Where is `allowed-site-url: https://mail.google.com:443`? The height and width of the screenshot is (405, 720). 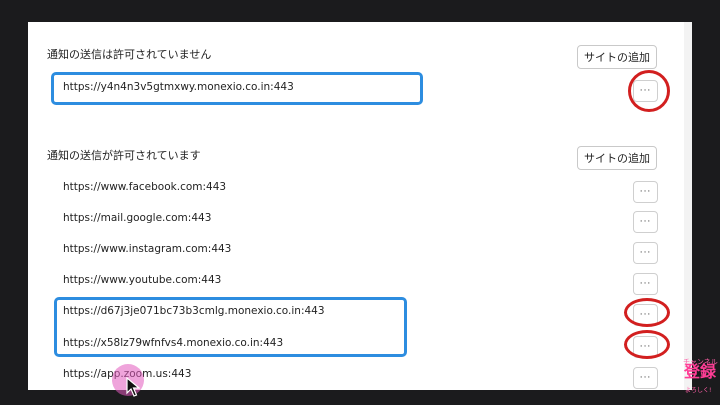 allowed-site-url: https://mail.google.com:443 is located at coordinates (137, 218).